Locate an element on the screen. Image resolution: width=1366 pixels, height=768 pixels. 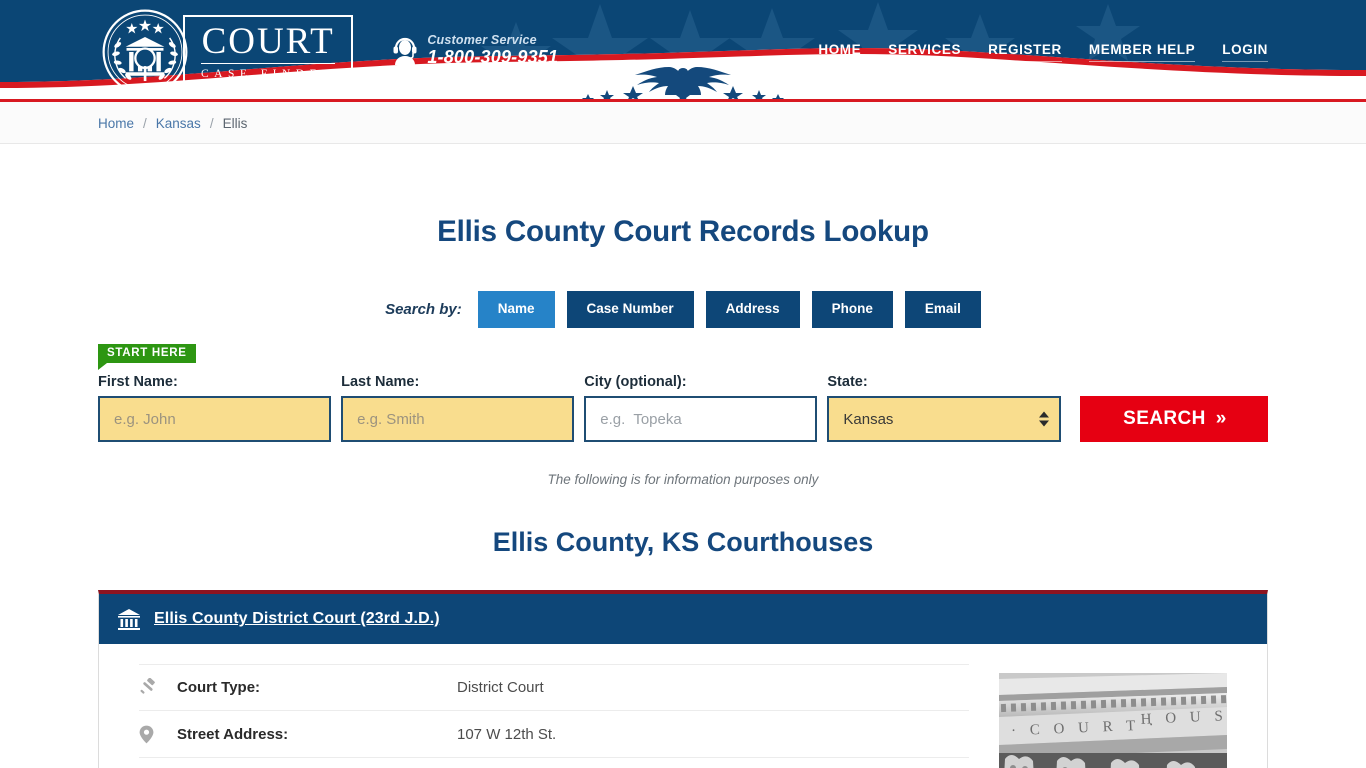
last-name-input is located at coordinates (458, 419).